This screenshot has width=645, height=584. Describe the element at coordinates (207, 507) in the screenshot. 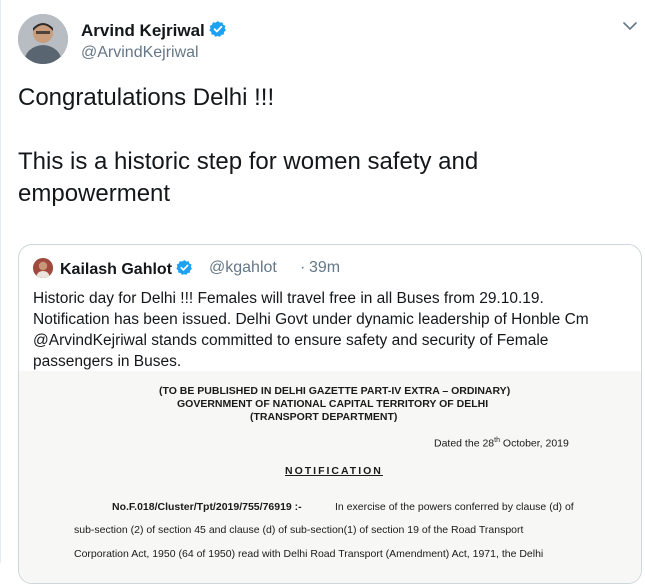

I see `doc-reference-number: No.F.018/Cluster/Tpt/2019/755/76919 :-` at that location.